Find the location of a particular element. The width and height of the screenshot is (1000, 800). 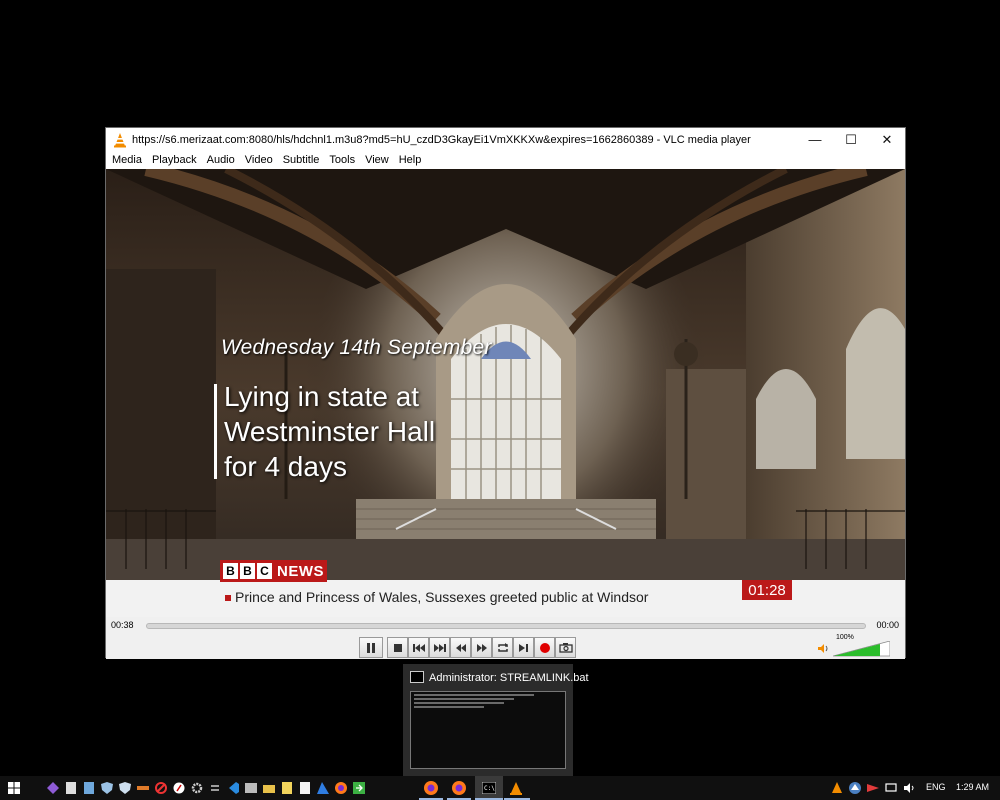

frame-step-icon is located at coordinates (523, 647).